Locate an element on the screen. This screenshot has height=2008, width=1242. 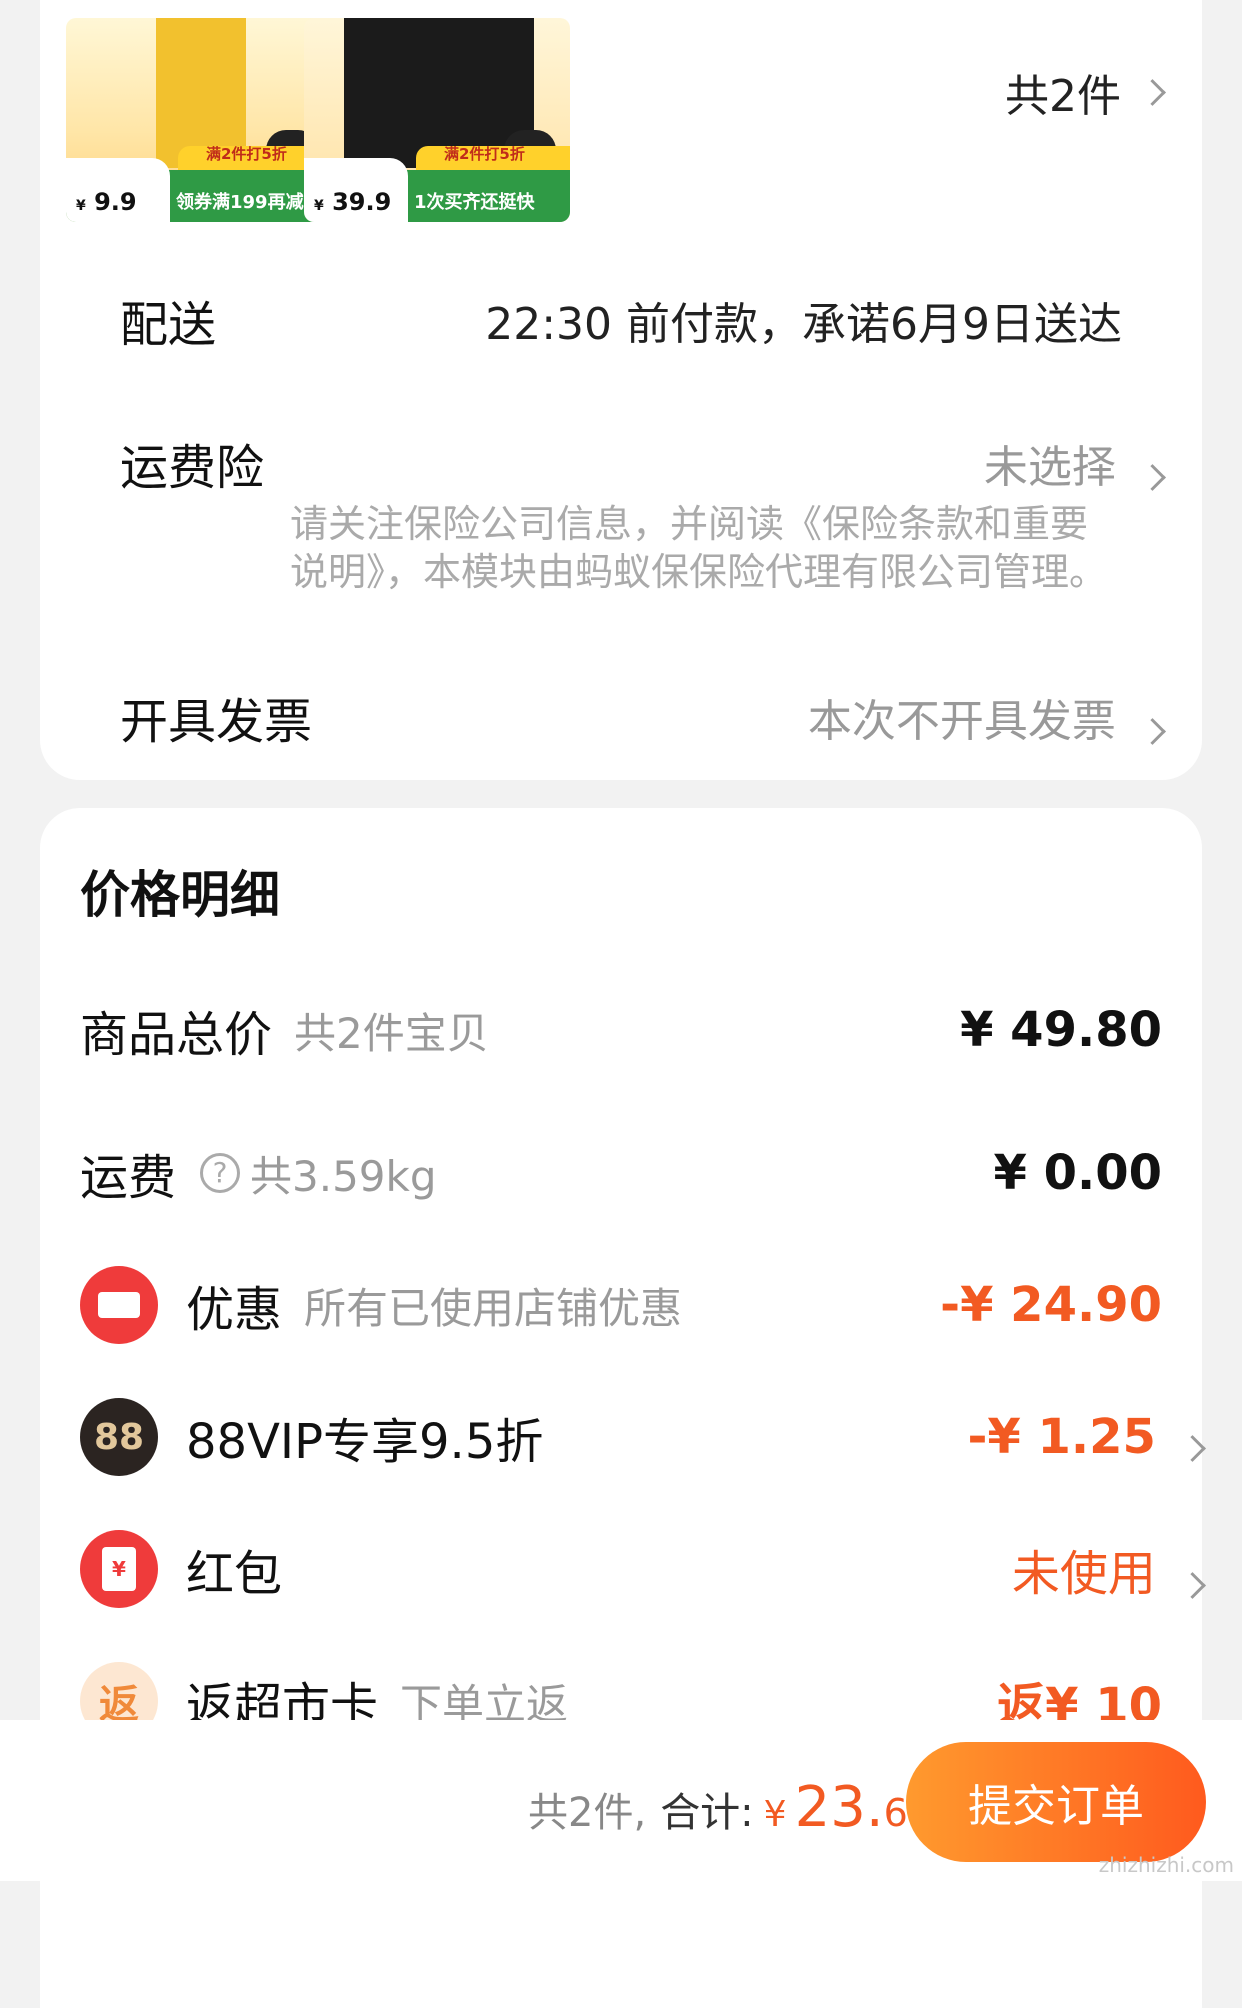
goods-total-row: 商品总价 共2件宝贝 ¥ 49.80 is located at coordinates (621, 1030).